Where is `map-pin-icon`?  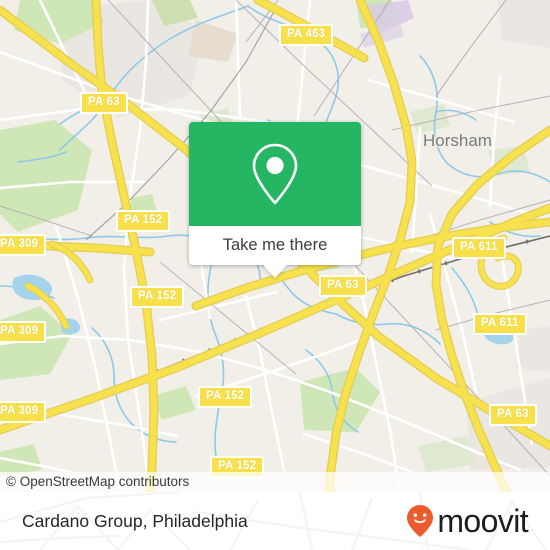
map-pin-icon is located at coordinates (275, 174).